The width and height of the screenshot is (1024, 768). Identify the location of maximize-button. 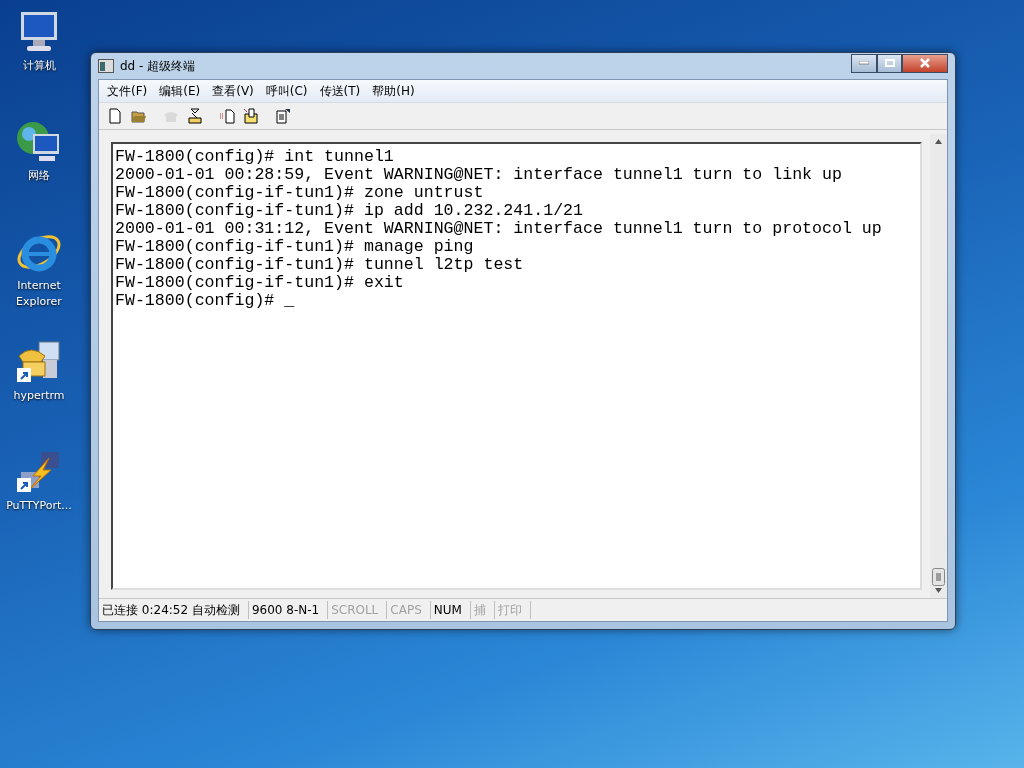
(889, 63).